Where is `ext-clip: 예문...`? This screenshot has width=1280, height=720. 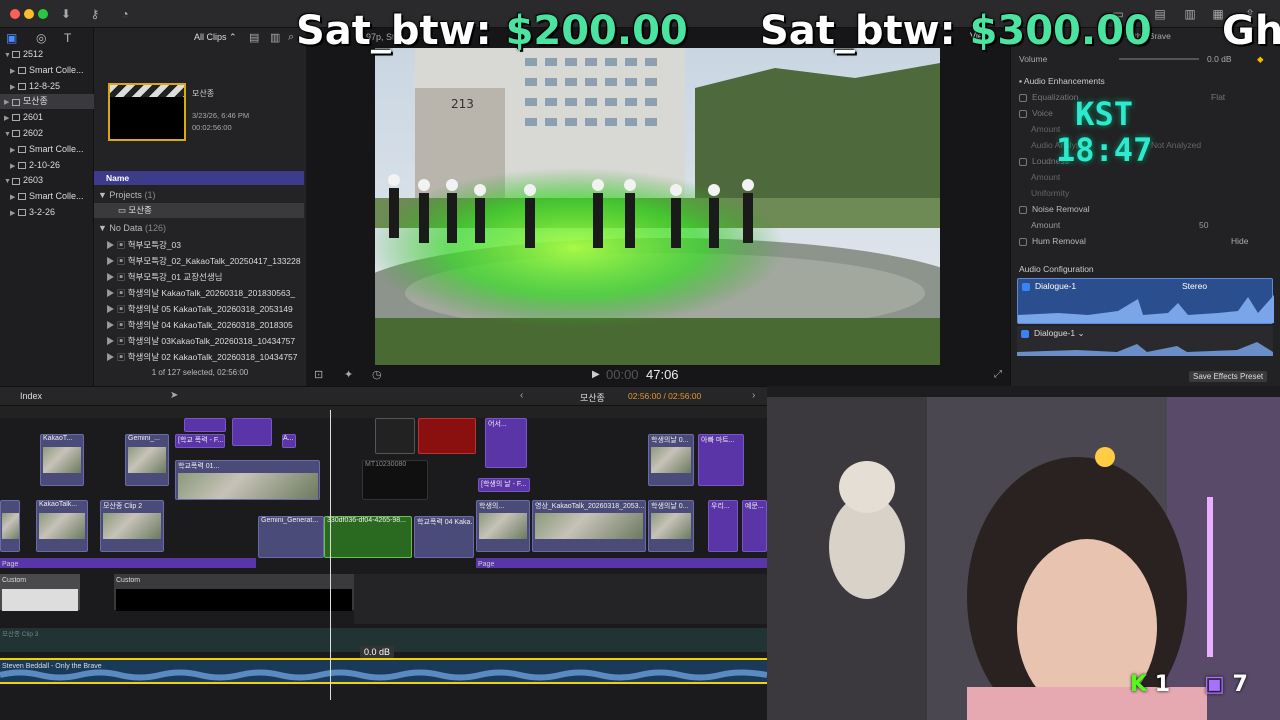
ext-clip: 예문... is located at coordinates (754, 526).